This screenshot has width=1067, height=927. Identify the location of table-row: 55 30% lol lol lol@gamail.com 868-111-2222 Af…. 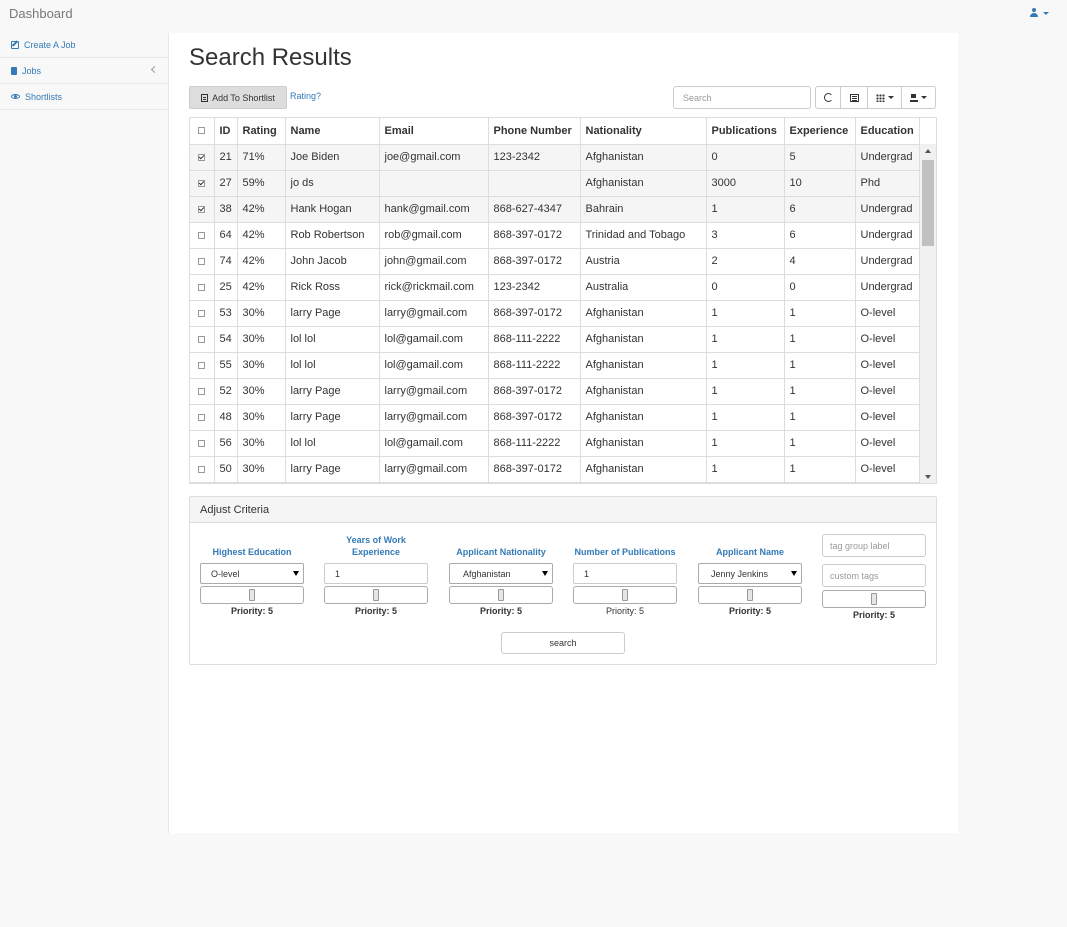
(555, 365).